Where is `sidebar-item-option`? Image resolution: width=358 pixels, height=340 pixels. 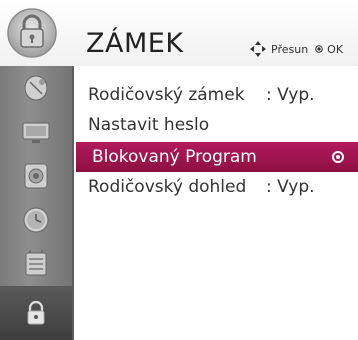 sidebar-item-option is located at coordinates (36, 264).